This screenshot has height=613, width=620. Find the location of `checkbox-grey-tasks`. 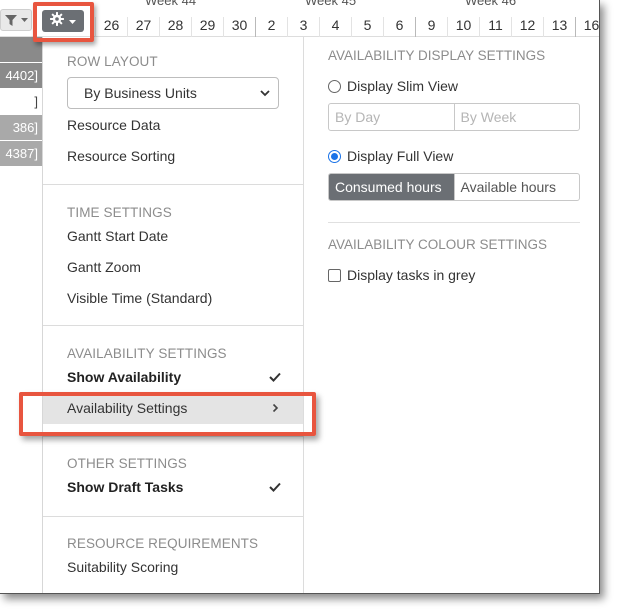

checkbox-grey-tasks is located at coordinates (334, 275).